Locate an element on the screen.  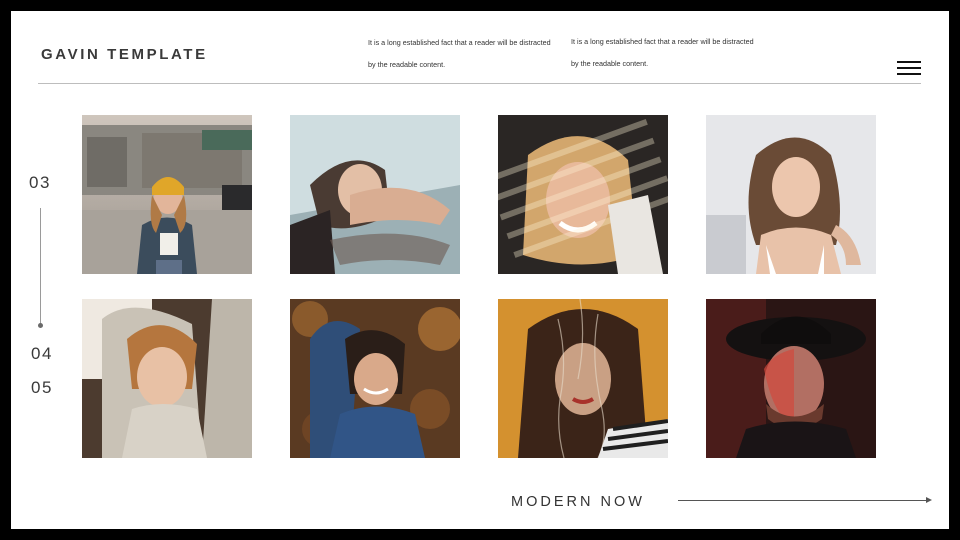
photo-woman-blue-sweater is located at coordinates (375, 378).